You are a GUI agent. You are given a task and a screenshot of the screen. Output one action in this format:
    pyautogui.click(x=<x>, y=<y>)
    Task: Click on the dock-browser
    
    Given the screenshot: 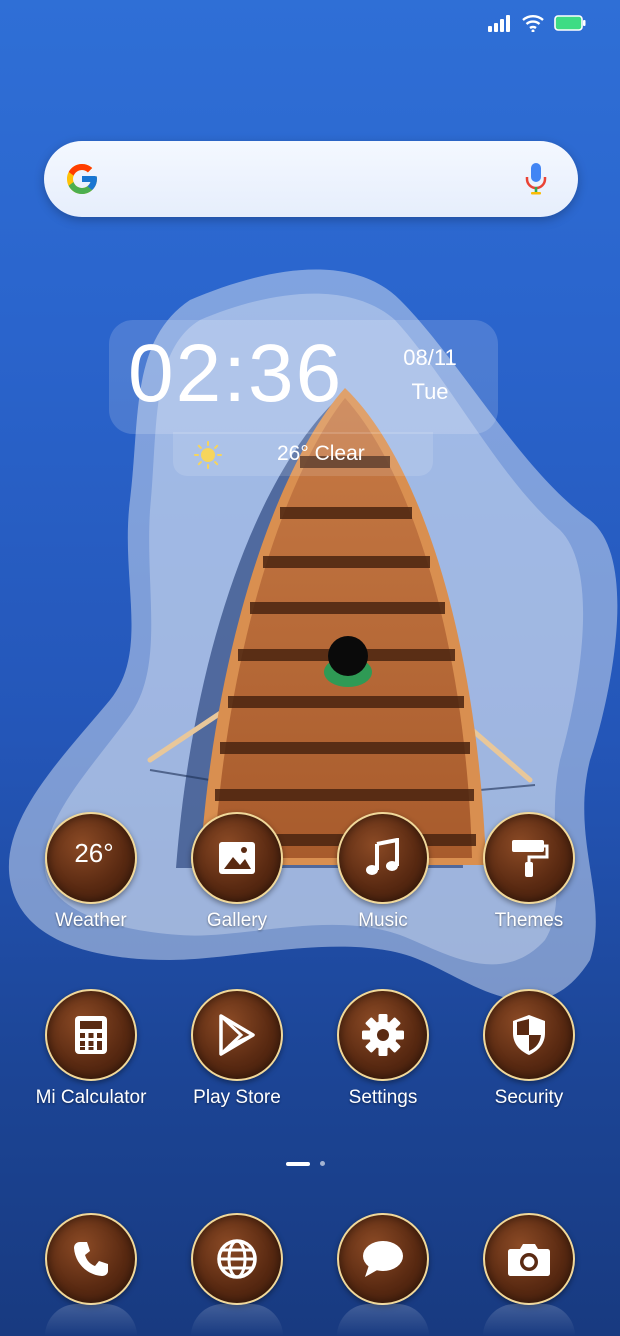 What is the action you would take?
    pyautogui.click(x=237, y=1259)
    